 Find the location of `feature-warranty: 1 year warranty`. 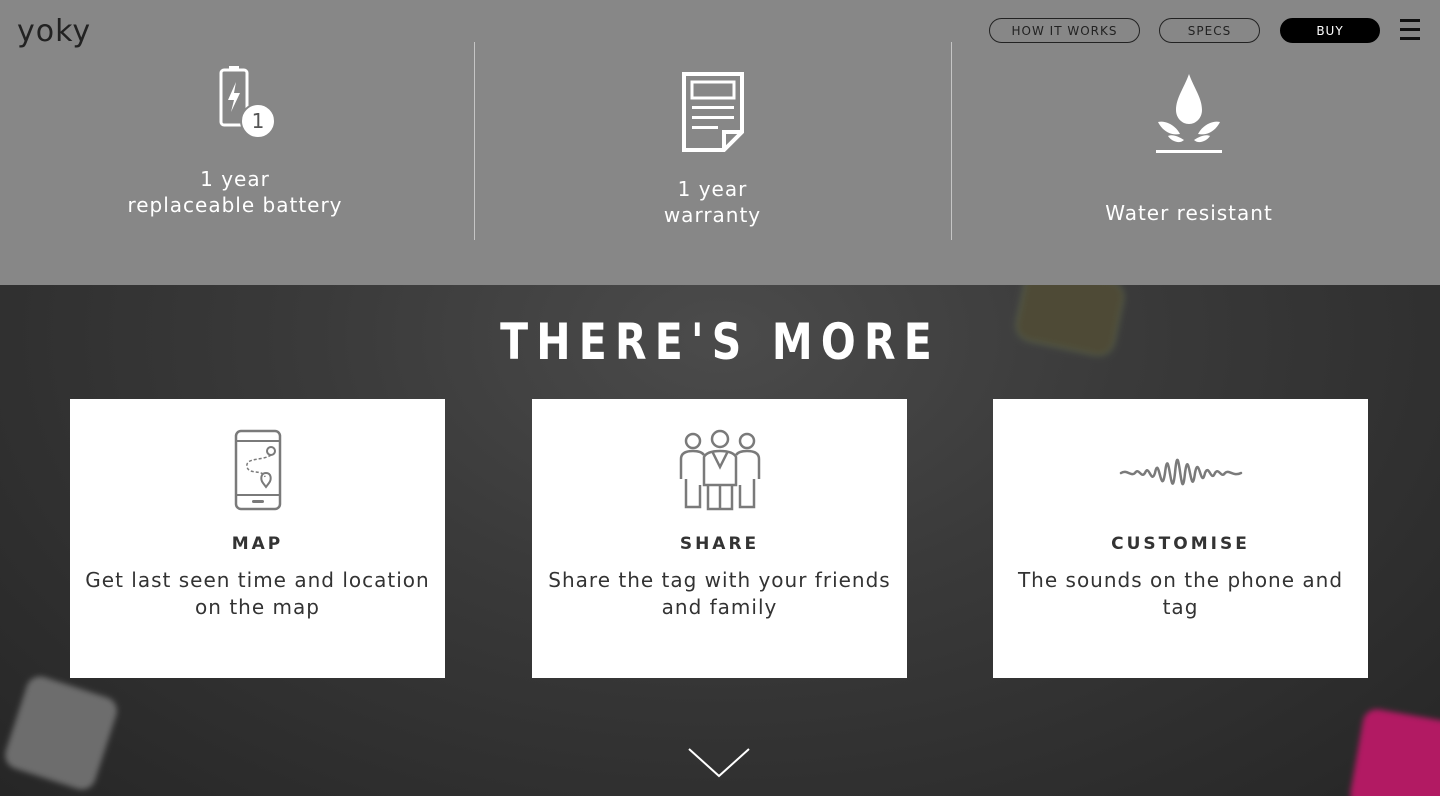

feature-warranty: 1 year warranty is located at coordinates (712, 142).